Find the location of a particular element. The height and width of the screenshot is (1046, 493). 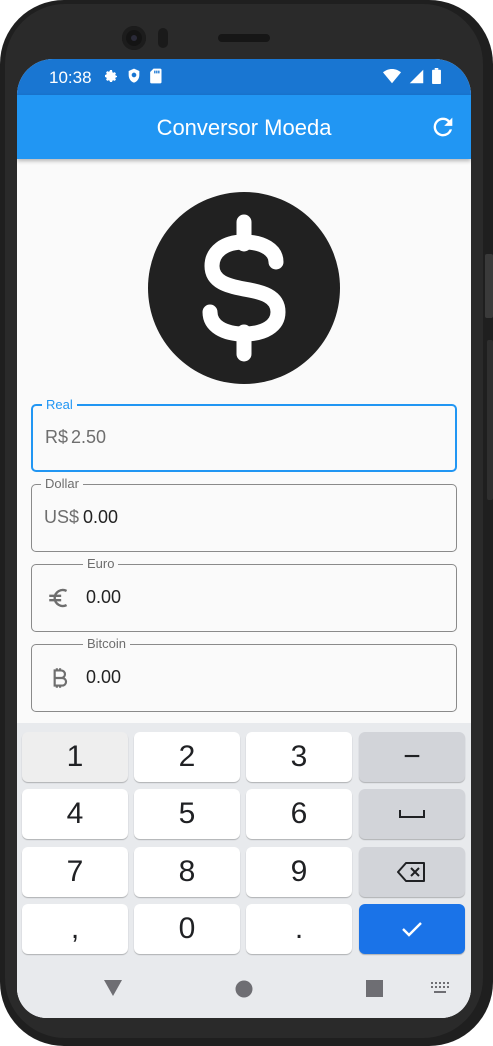

navigation-bar is located at coordinates (244, 987).